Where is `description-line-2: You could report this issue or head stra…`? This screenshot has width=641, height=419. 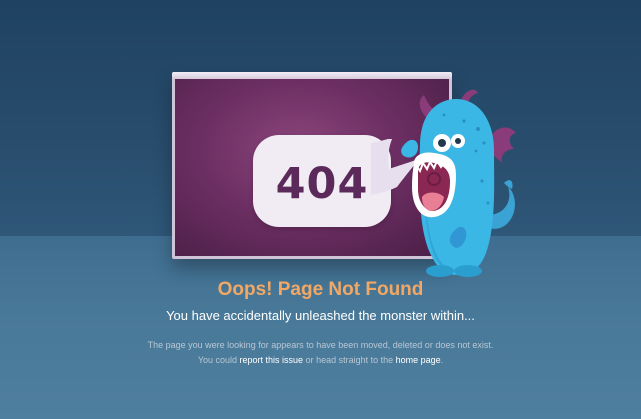
description-line-2: You could report this issue or head stra… is located at coordinates (320, 360).